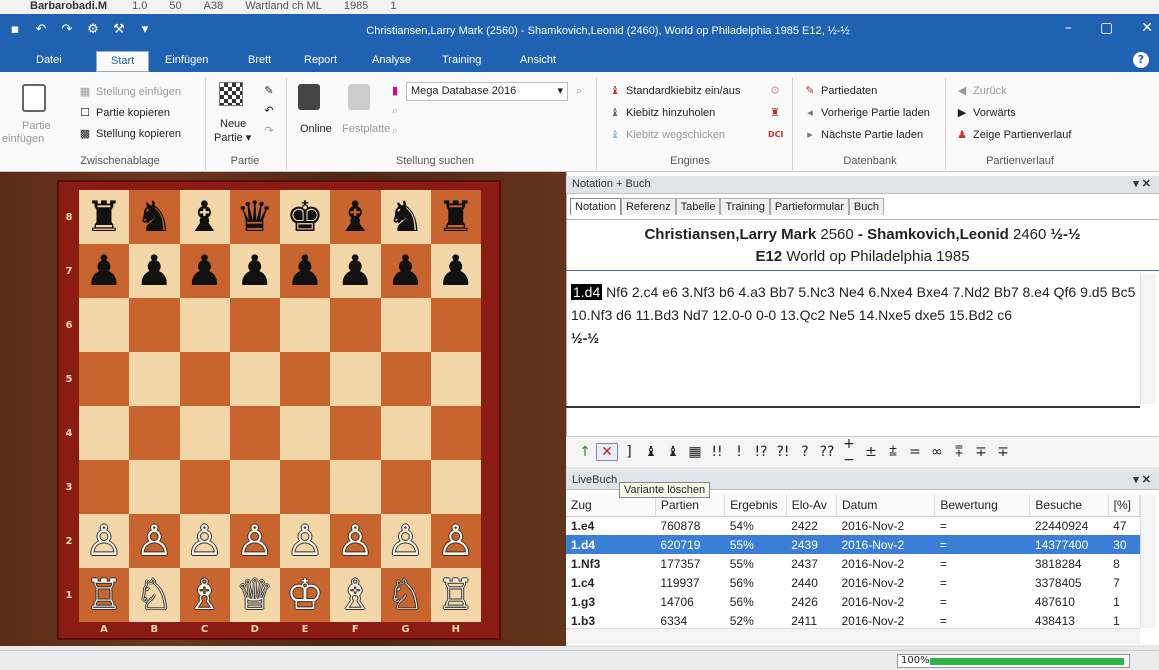 This screenshot has width=1159, height=670. What do you see at coordinates (104, 379) in the screenshot?
I see `square-a5` at bounding box center [104, 379].